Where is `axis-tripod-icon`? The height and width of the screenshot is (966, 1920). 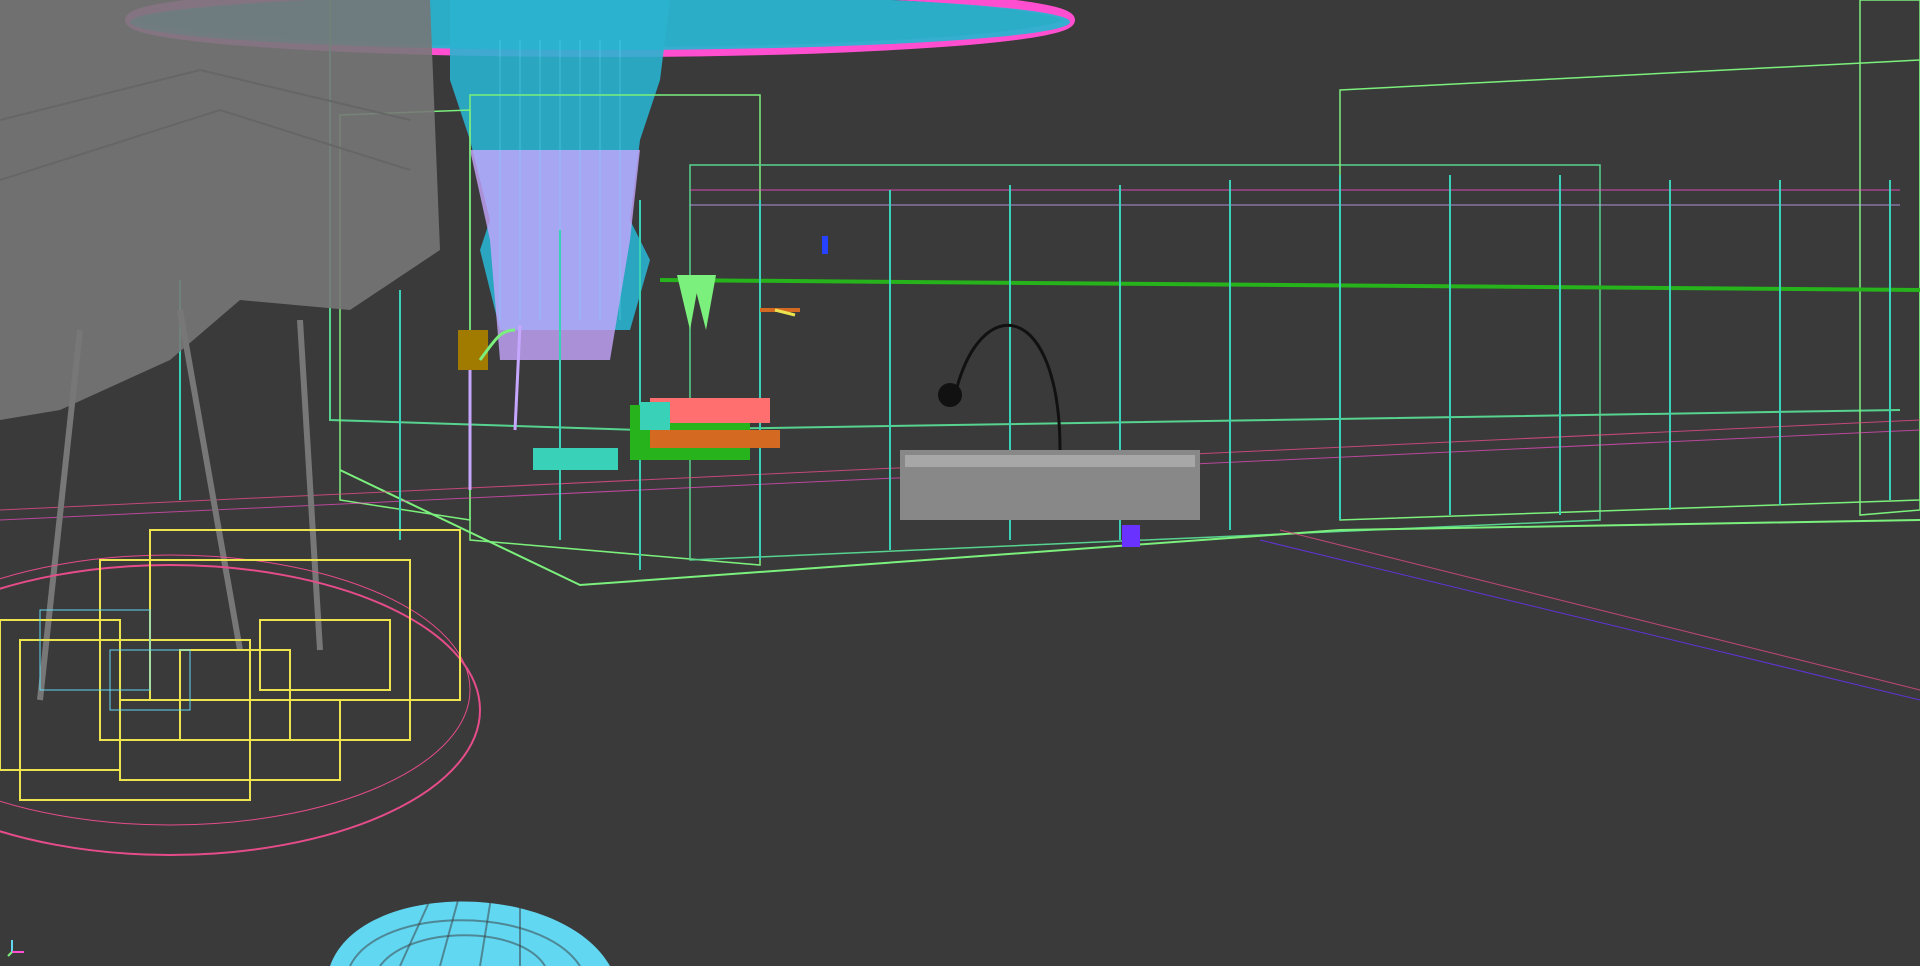
axis-tripod-icon is located at coordinates (17, 947).